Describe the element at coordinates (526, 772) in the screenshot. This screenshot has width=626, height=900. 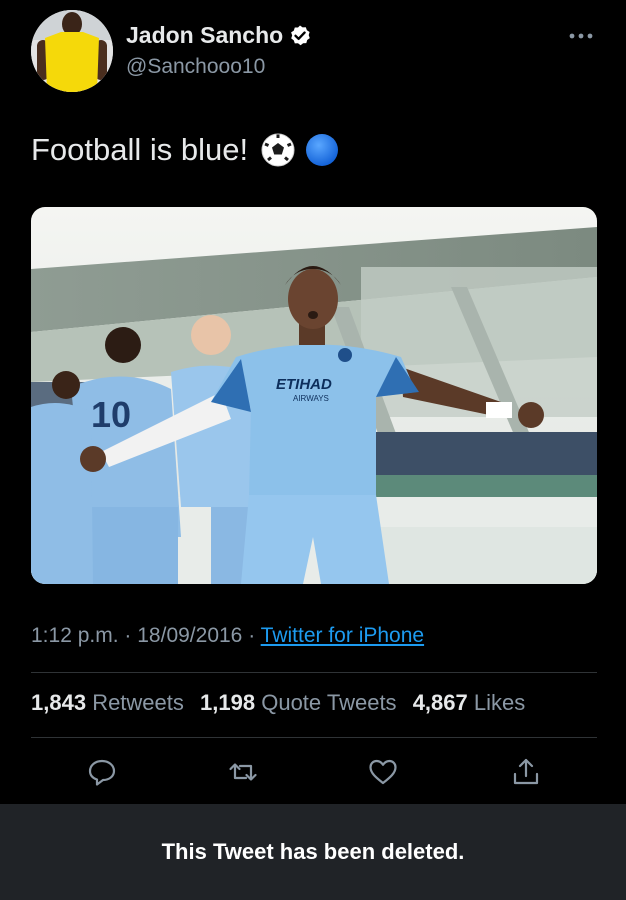
I see `share-icon` at that location.